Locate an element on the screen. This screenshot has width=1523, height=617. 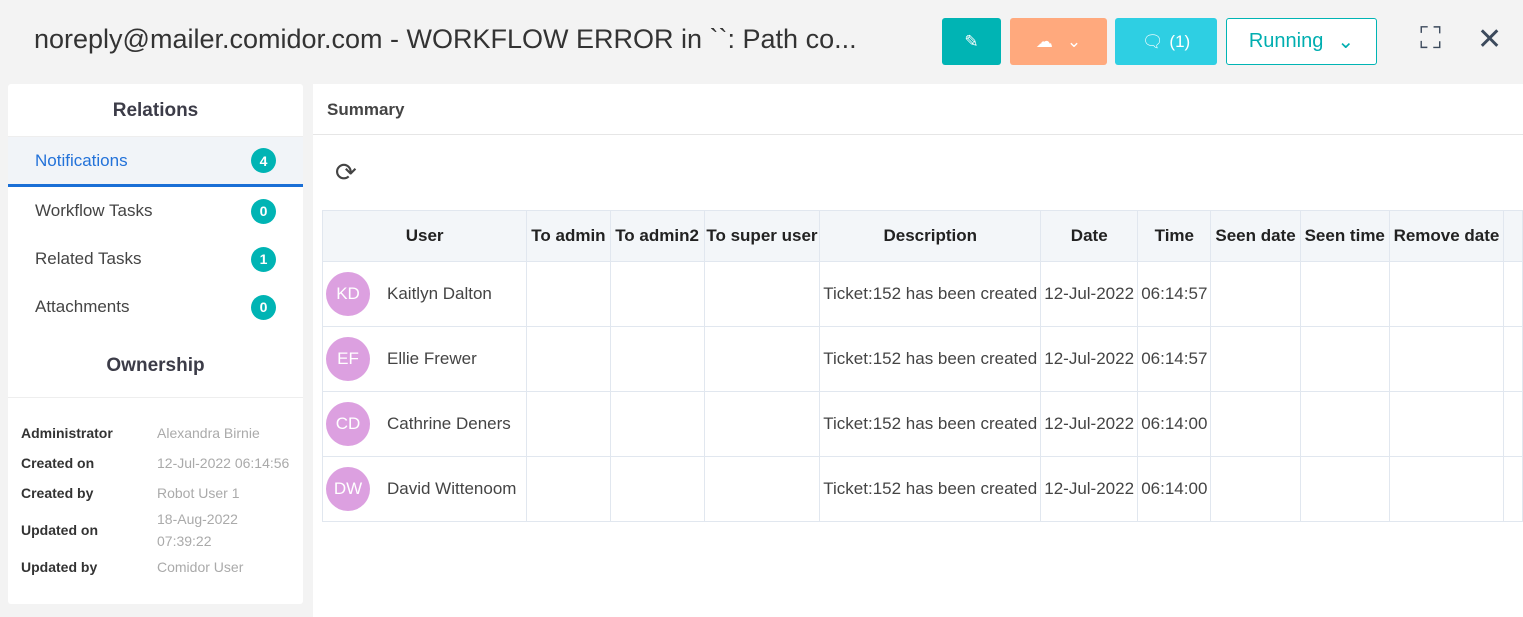
user-name: Ellie Frewer is located at coordinates (432, 358).